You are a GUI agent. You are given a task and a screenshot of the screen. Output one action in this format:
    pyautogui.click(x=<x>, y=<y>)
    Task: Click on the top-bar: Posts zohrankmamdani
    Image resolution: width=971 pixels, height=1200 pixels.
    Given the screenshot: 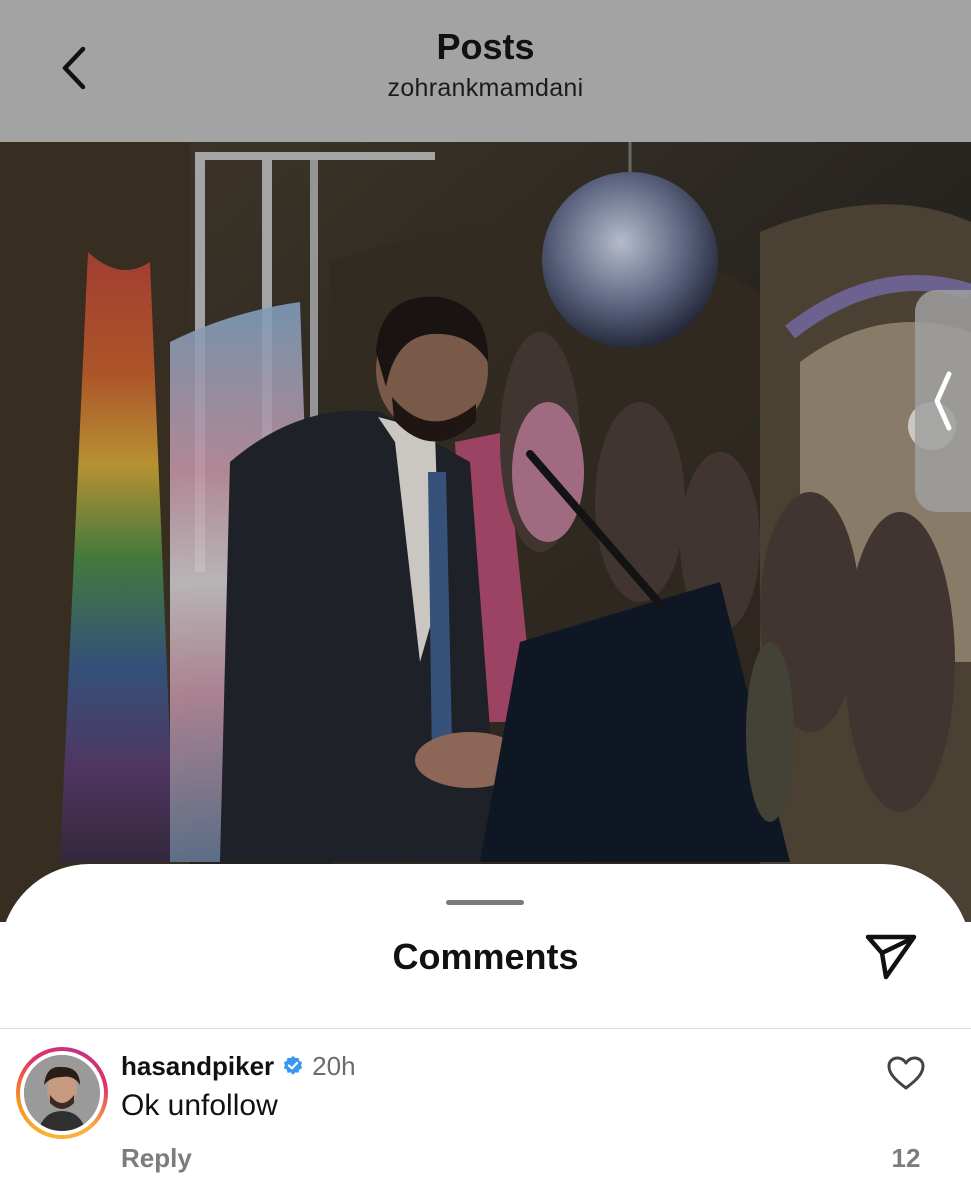 What is the action you would take?
    pyautogui.click(x=485, y=71)
    